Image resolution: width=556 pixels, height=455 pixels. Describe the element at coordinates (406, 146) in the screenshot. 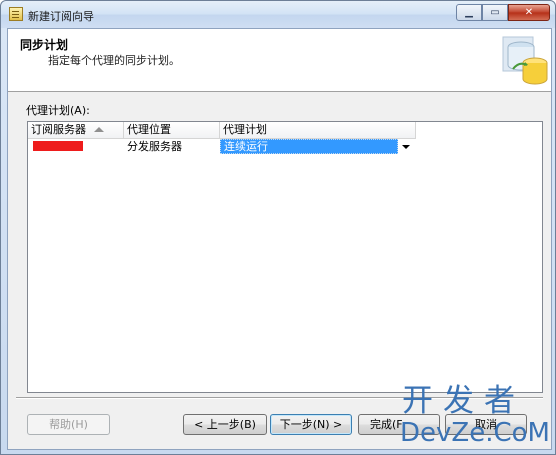

I see `dropdown-arrow-icon` at that location.